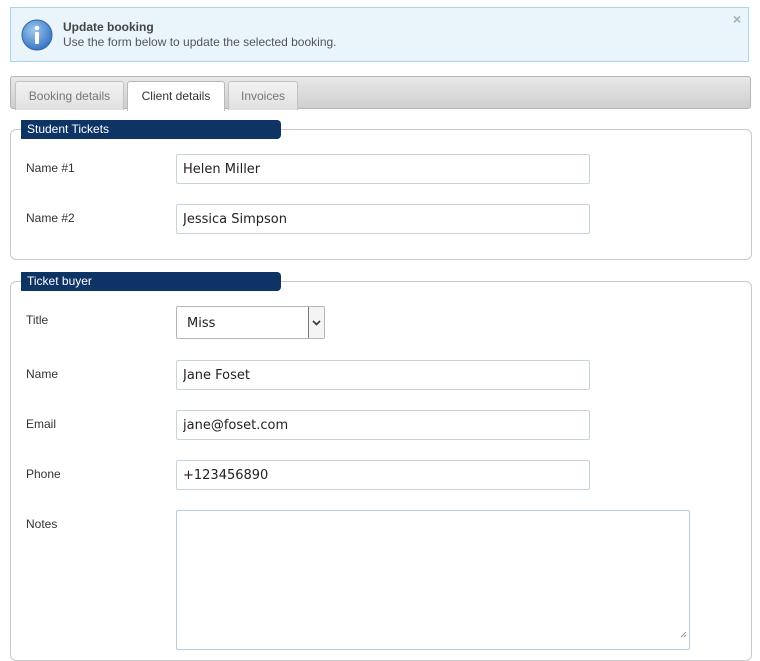 This screenshot has height=661, width=760. What do you see at coordinates (433, 580) in the screenshot?
I see `notes-textarea` at bounding box center [433, 580].